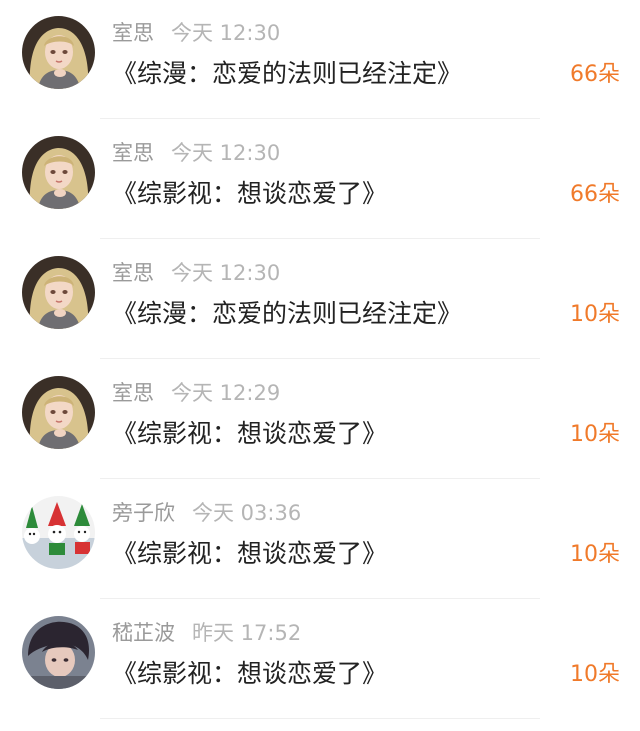  What do you see at coordinates (247, 513) in the screenshot?
I see `timestamp: 今天 03:36` at bounding box center [247, 513].